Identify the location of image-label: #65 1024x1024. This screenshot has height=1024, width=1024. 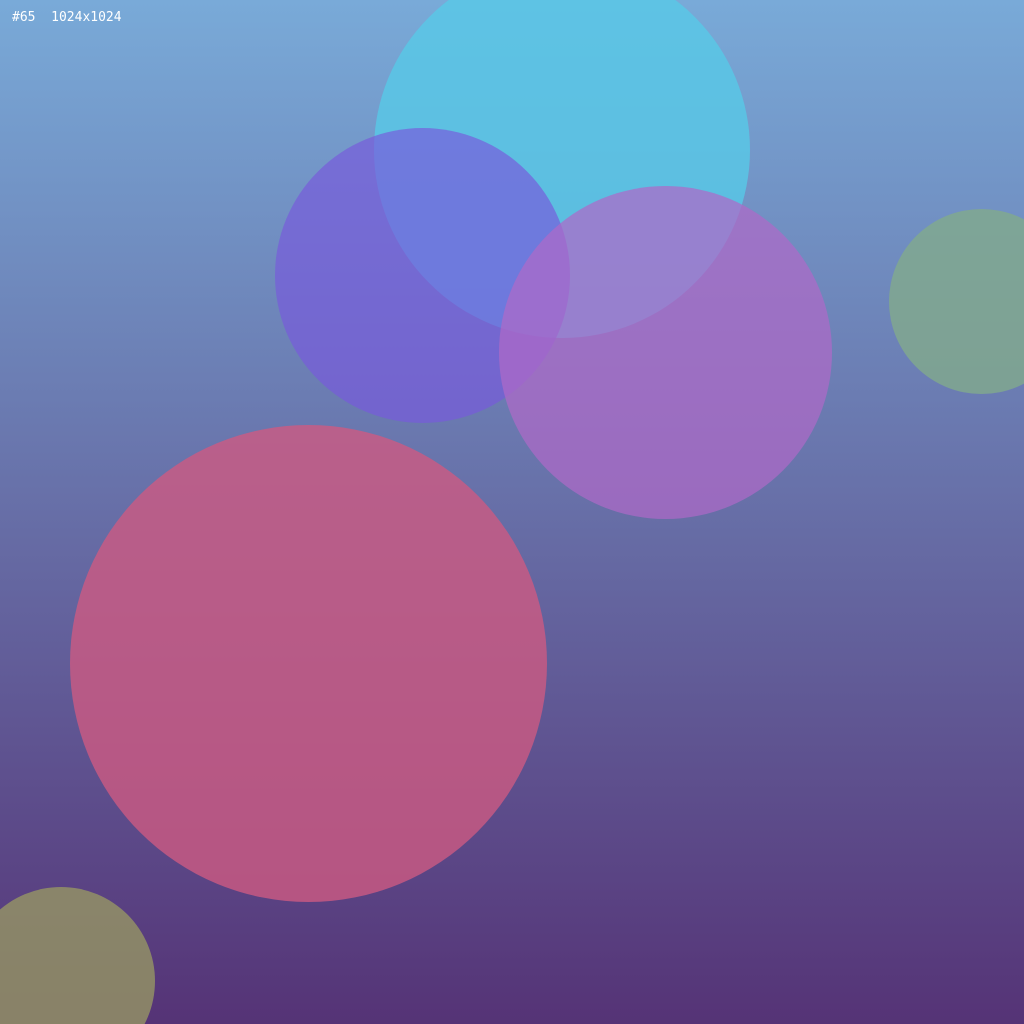
(67, 18).